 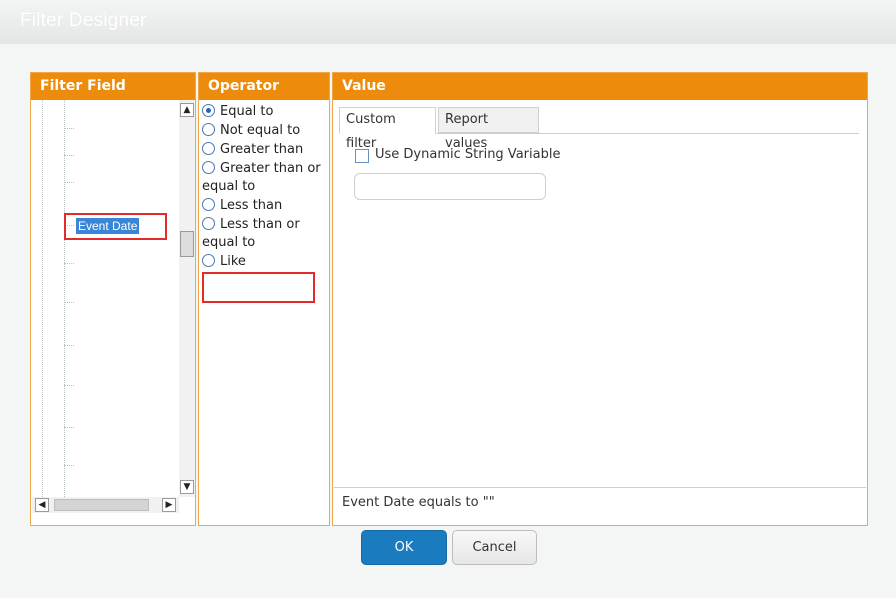 I want to click on value-header: Value, so click(x=600, y=86).